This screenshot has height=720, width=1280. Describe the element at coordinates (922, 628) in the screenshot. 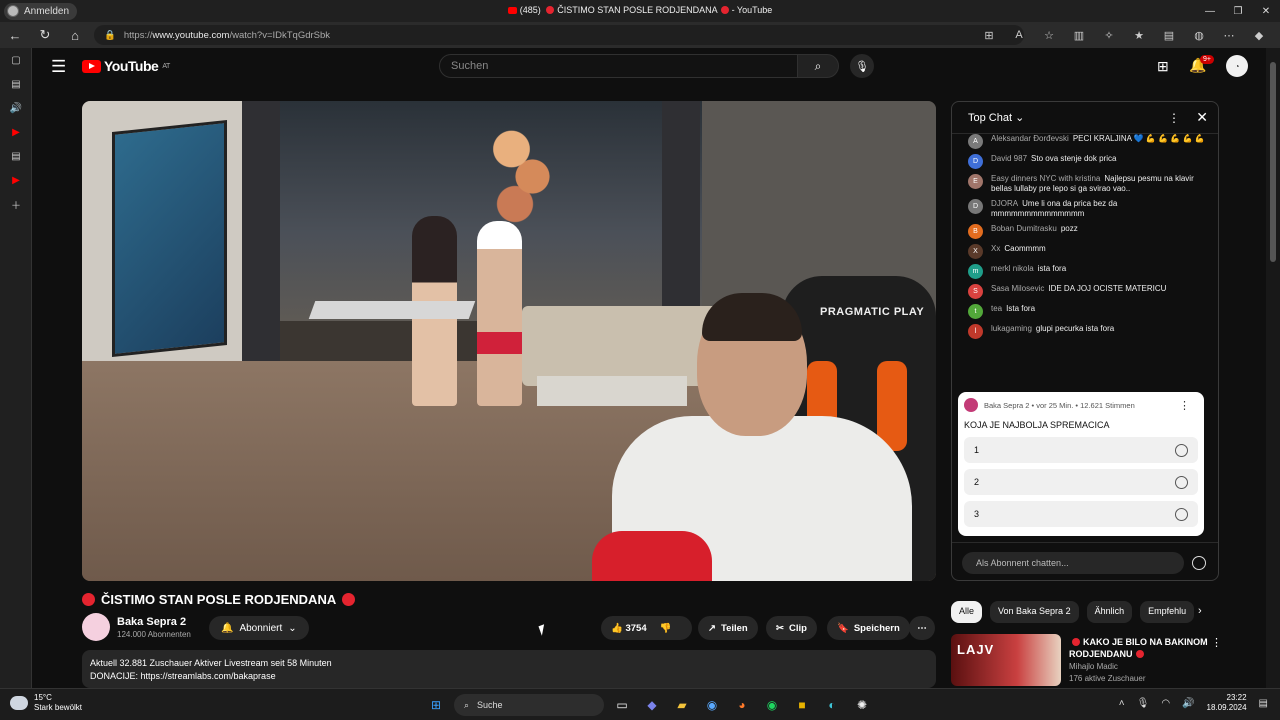

I see `more-actions-button: ⋯` at that location.